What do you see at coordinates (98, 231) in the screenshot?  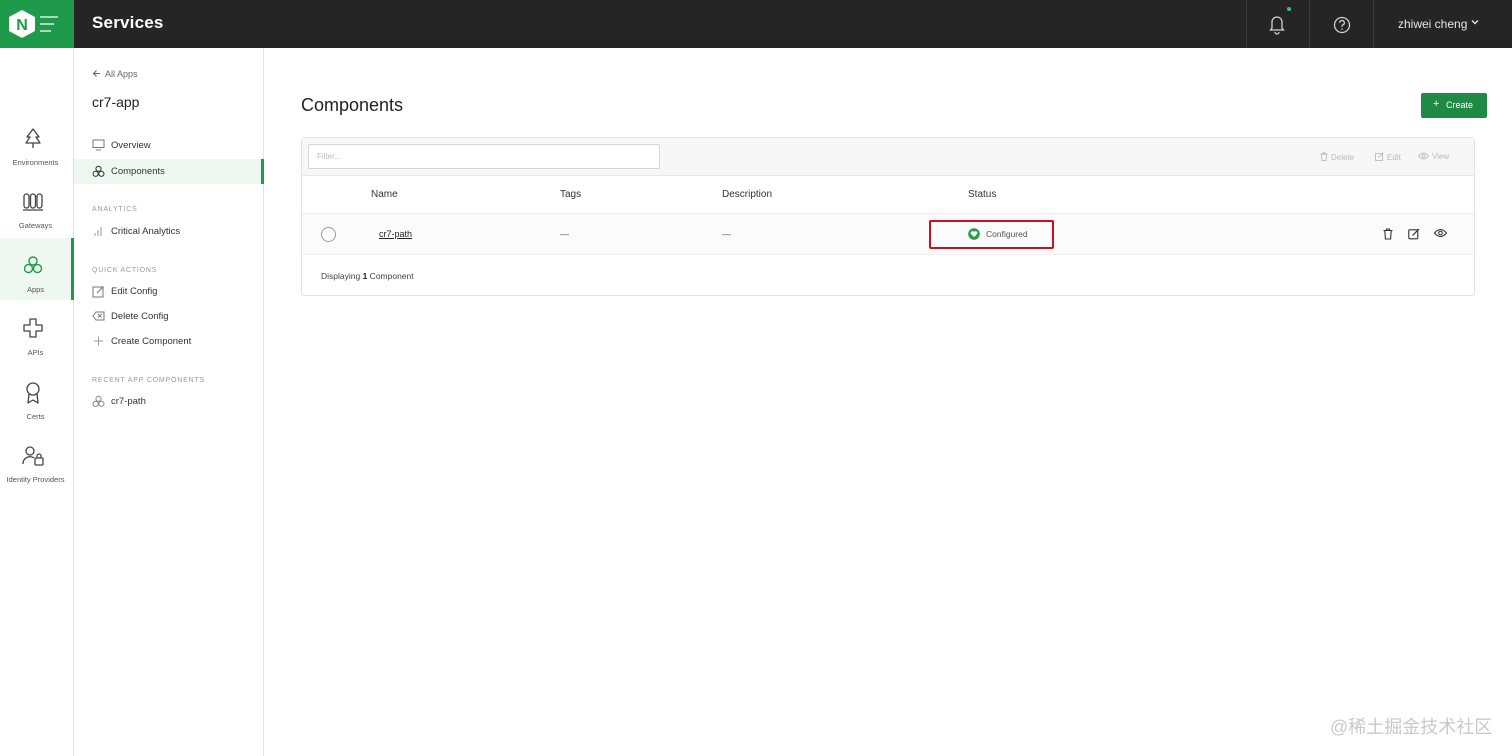 I see `bar-chart-icon` at bounding box center [98, 231].